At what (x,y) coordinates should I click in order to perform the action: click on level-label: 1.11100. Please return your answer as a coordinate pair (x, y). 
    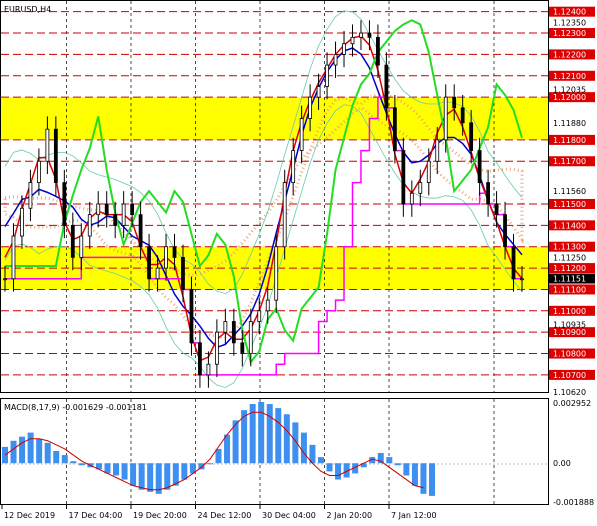
    Looking at the image, I should click on (569, 289).